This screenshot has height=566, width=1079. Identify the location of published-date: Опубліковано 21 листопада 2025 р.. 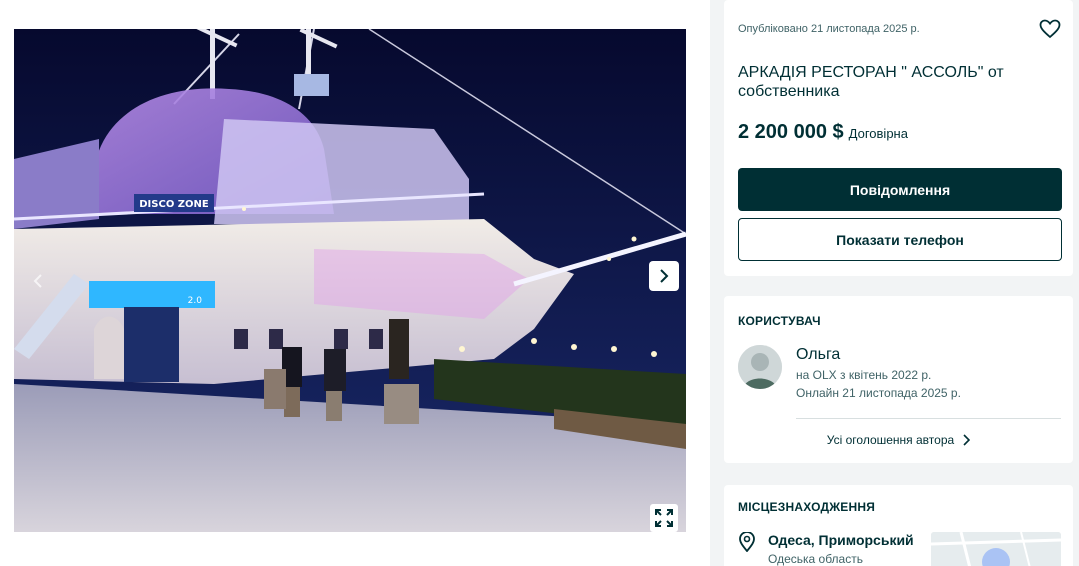
(829, 29).